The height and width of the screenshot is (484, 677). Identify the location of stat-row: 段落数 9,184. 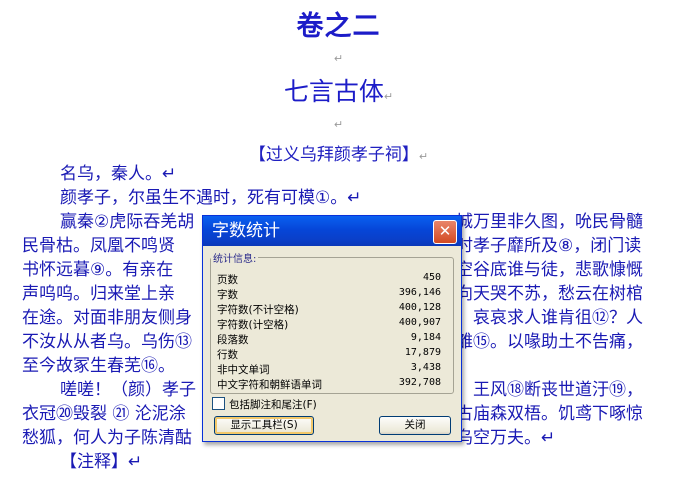
(329, 339).